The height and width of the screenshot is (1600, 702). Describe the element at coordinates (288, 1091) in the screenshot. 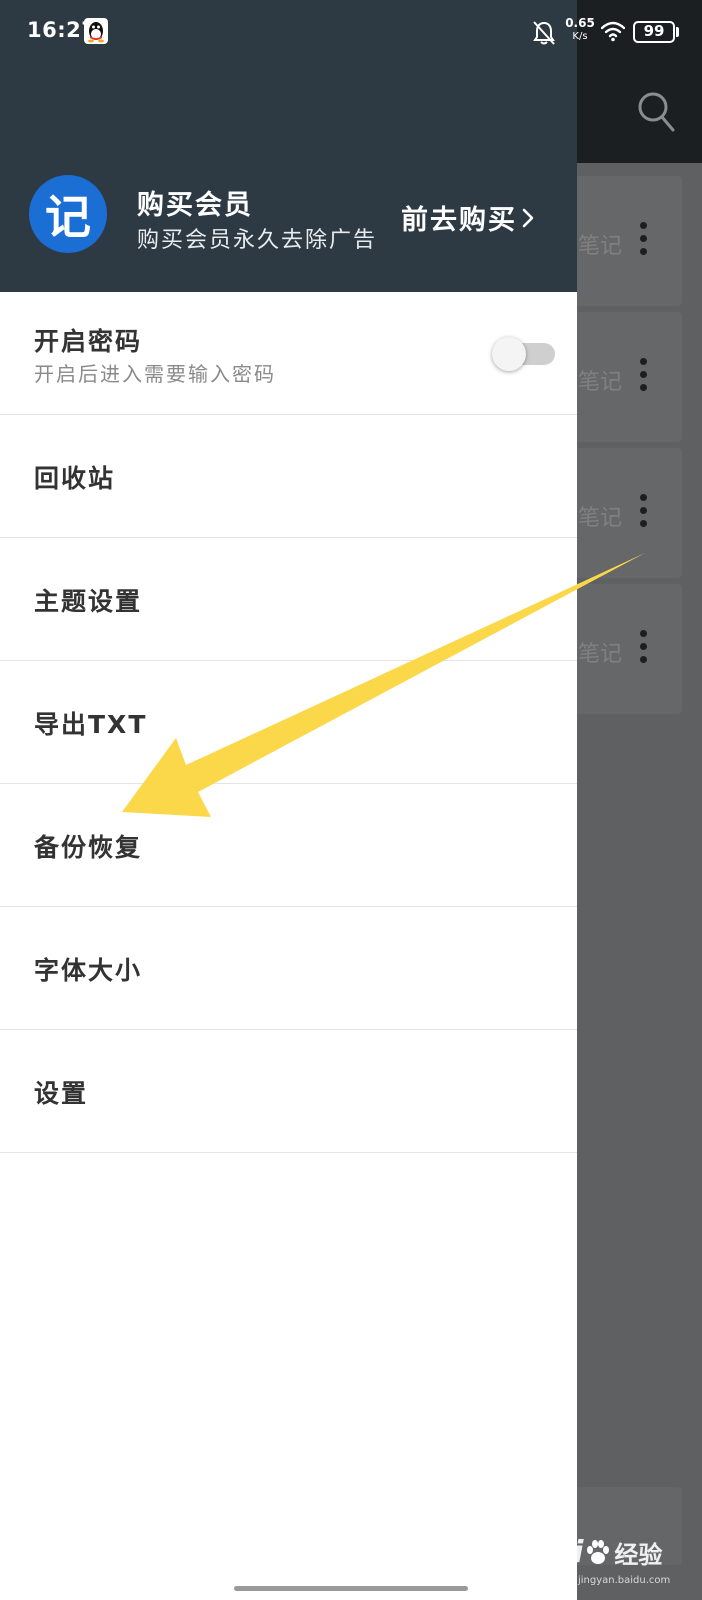

I see `menu-item-settings: 设置` at that location.